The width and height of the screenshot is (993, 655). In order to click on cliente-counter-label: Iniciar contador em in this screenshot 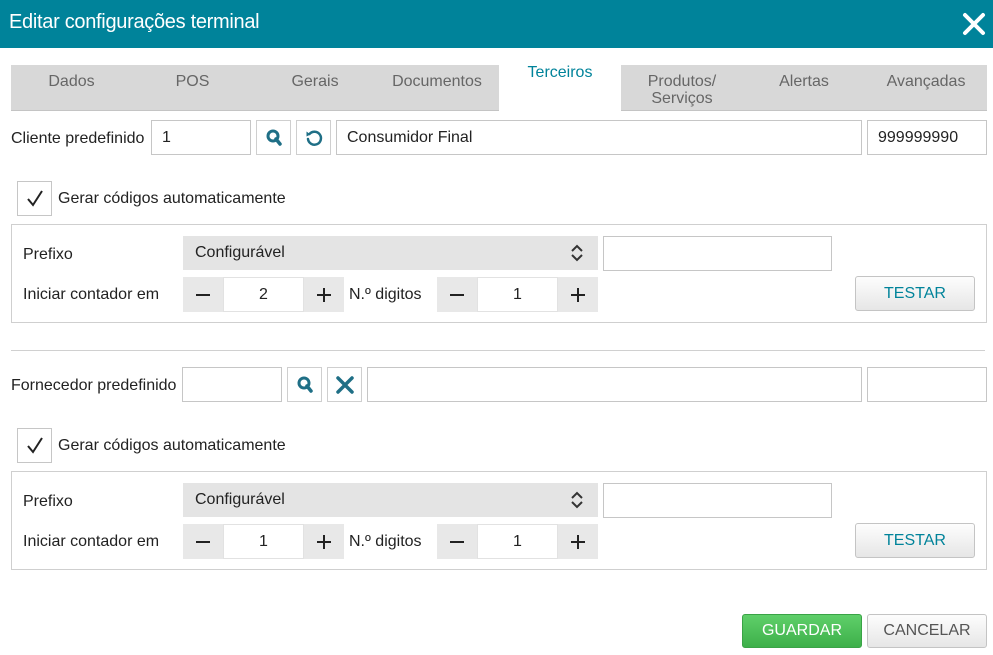, I will do `click(91, 294)`.